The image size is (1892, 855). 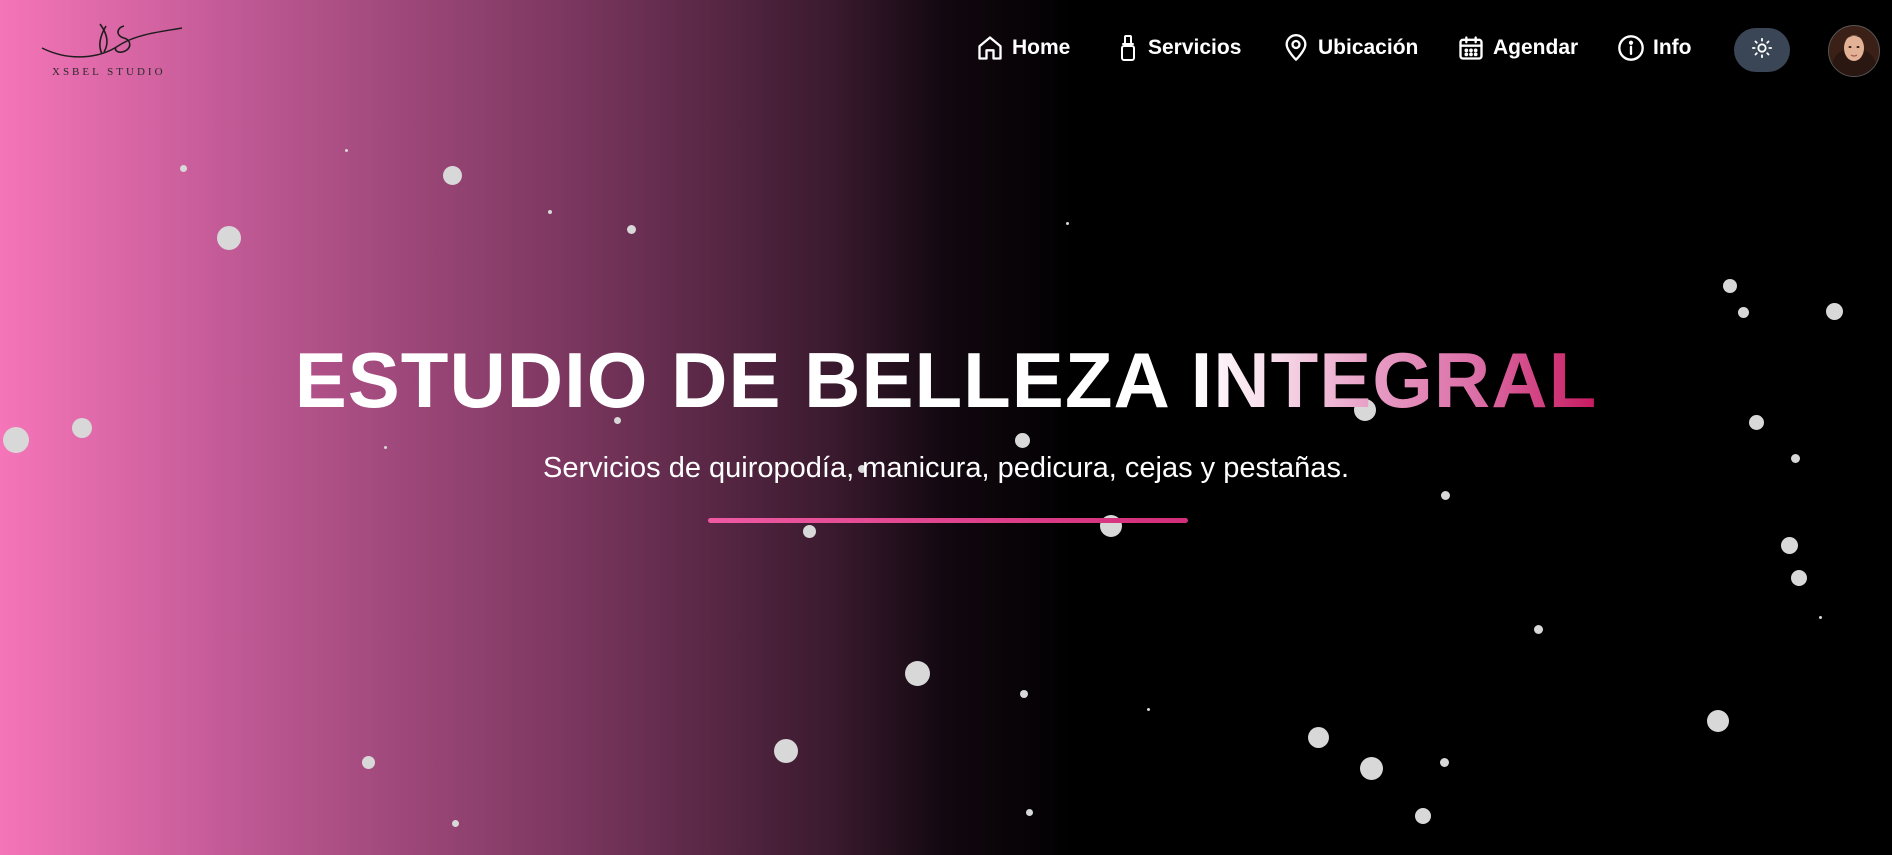 I want to click on user-avatar, so click(x=1854, y=51).